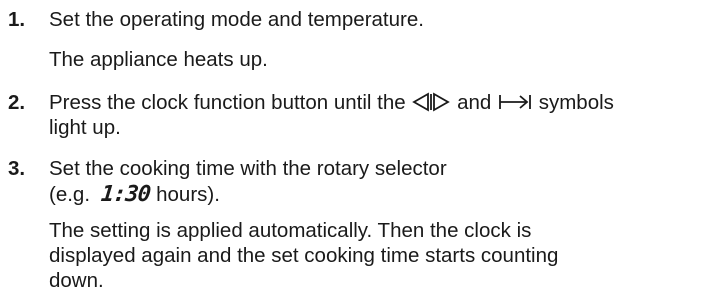  I want to click on end-time-arrow-icon, so click(515, 105).